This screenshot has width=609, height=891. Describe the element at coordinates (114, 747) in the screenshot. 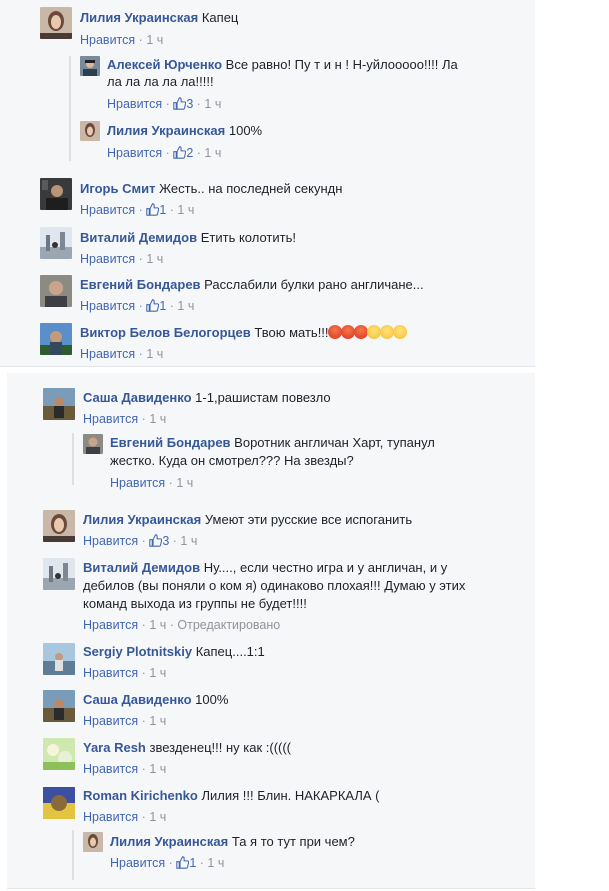

I see `author-name: Yara Resh` at that location.